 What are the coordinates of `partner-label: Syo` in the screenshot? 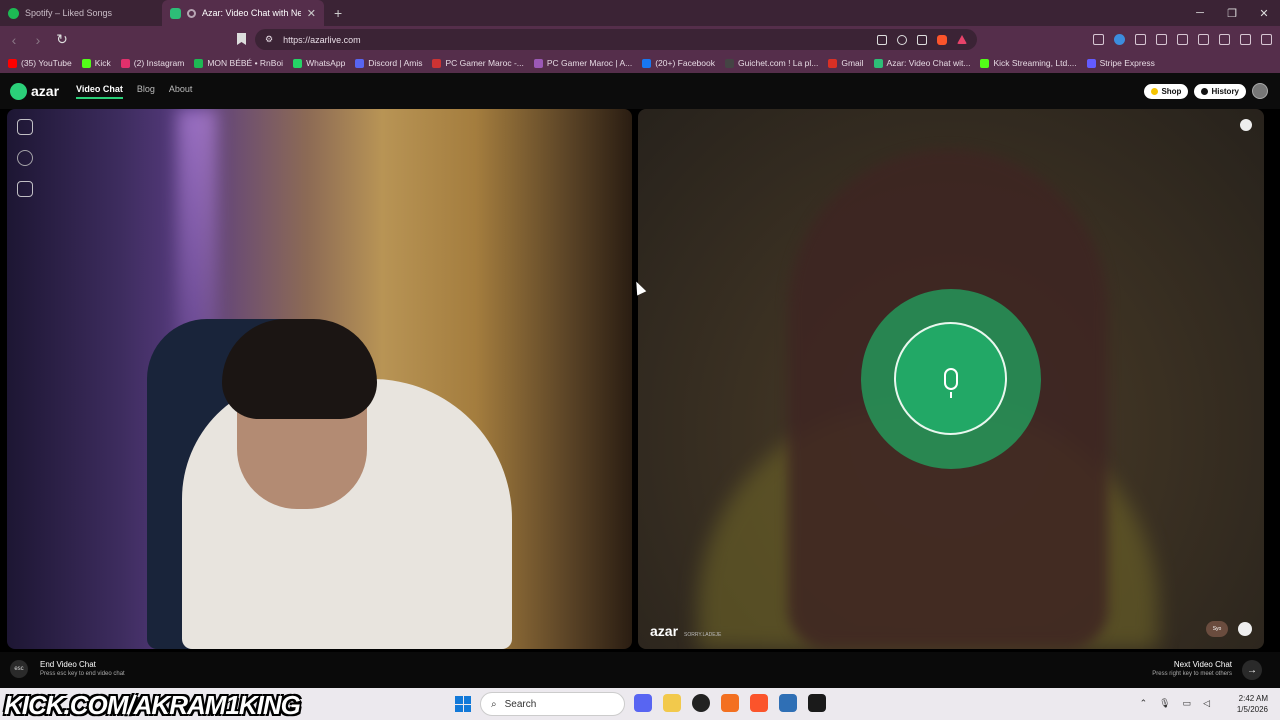 It's located at (1217, 629).